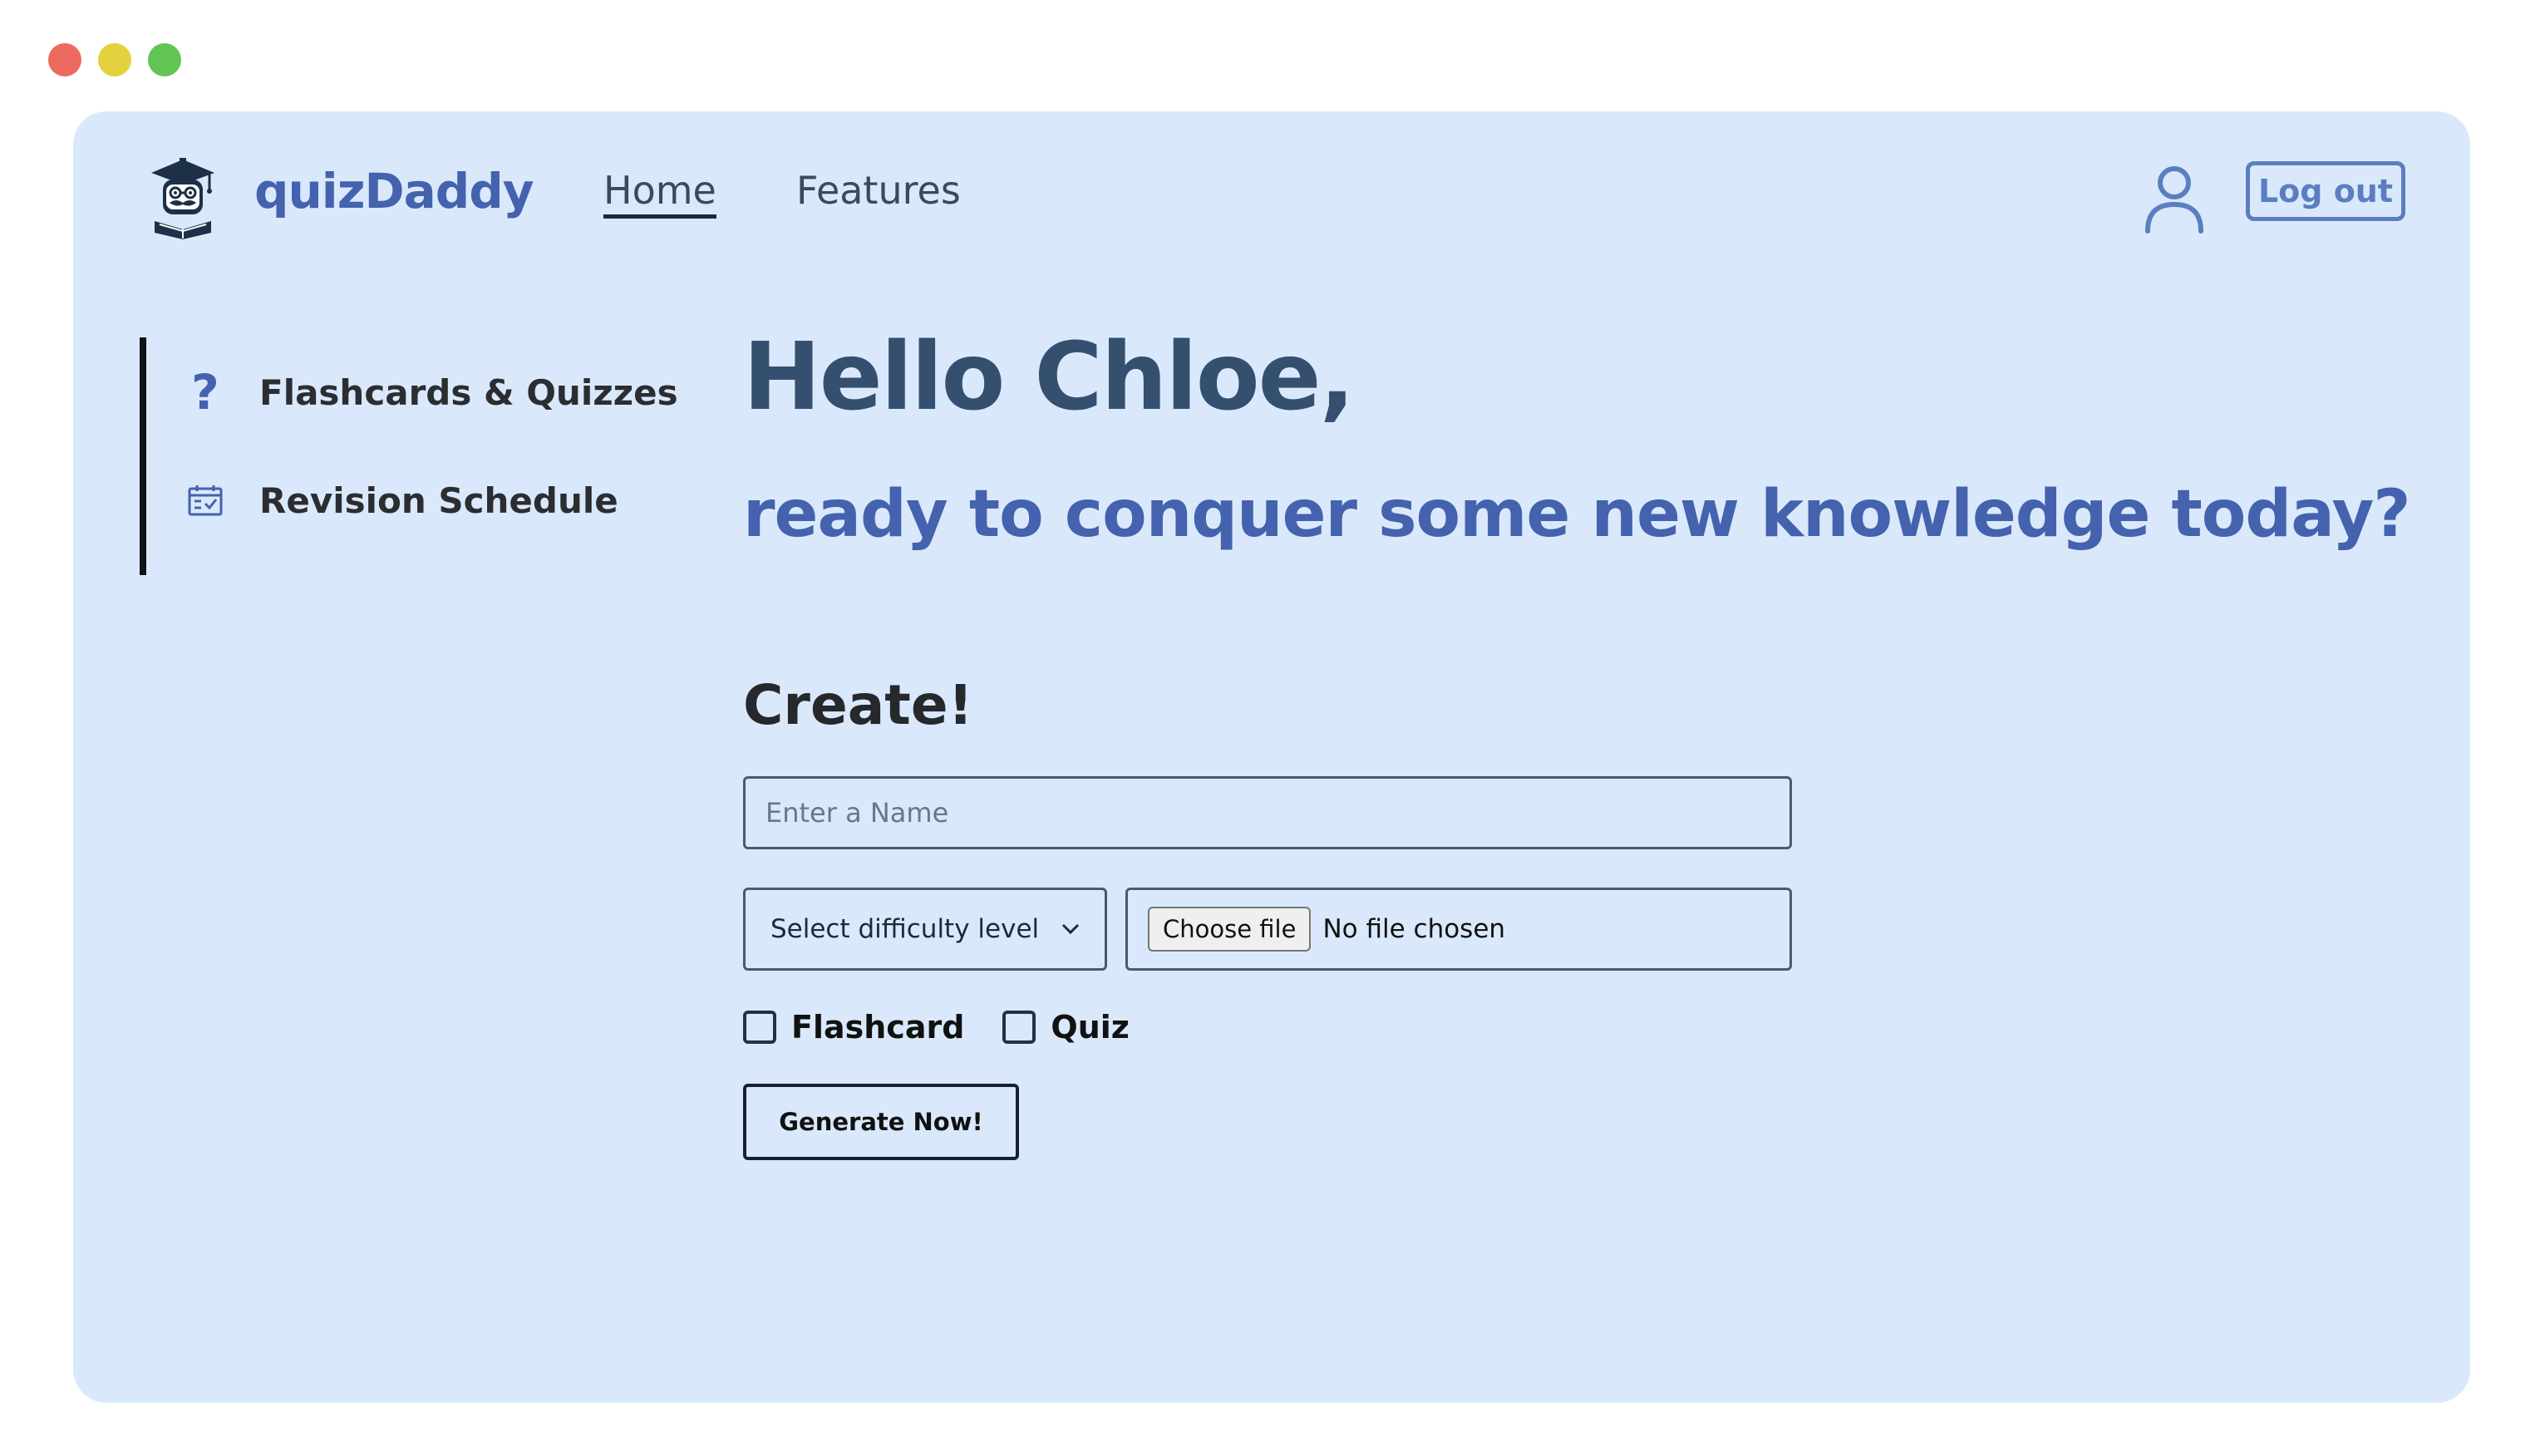  Describe the element at coordinates (1267, 812) in the screenshot. I see `name-input` at that location.